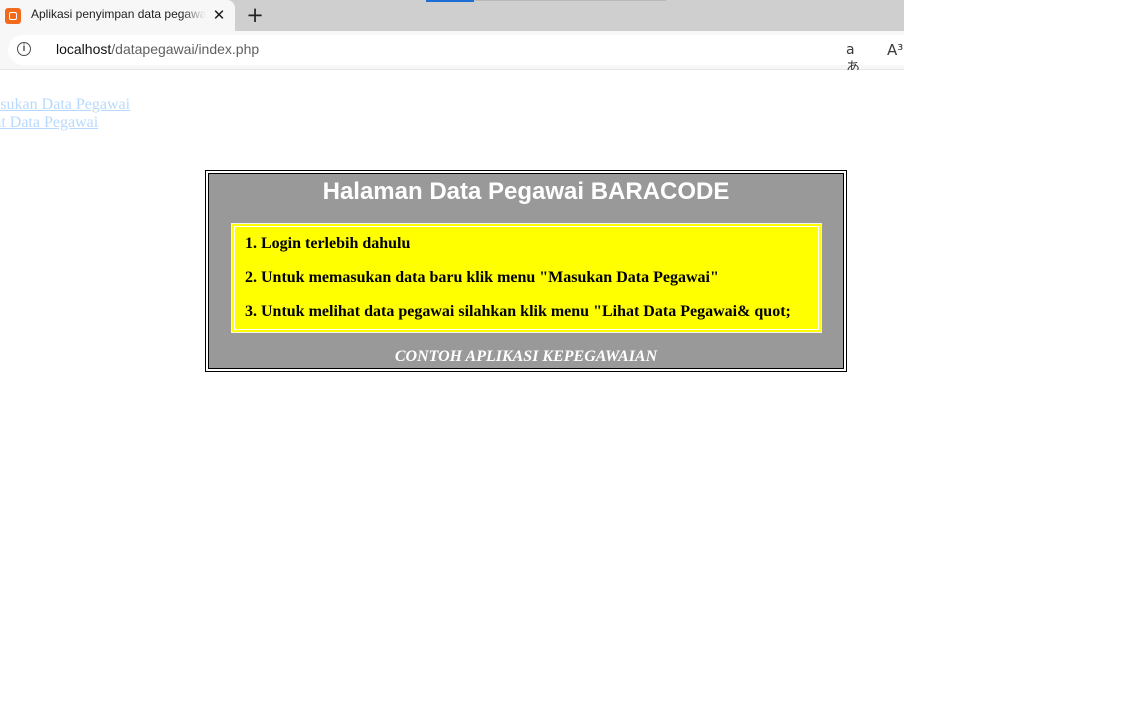 The image size is (1148, 703). I want to click on url-text: localhost/datapegawai/index.php, so click(157, 49).